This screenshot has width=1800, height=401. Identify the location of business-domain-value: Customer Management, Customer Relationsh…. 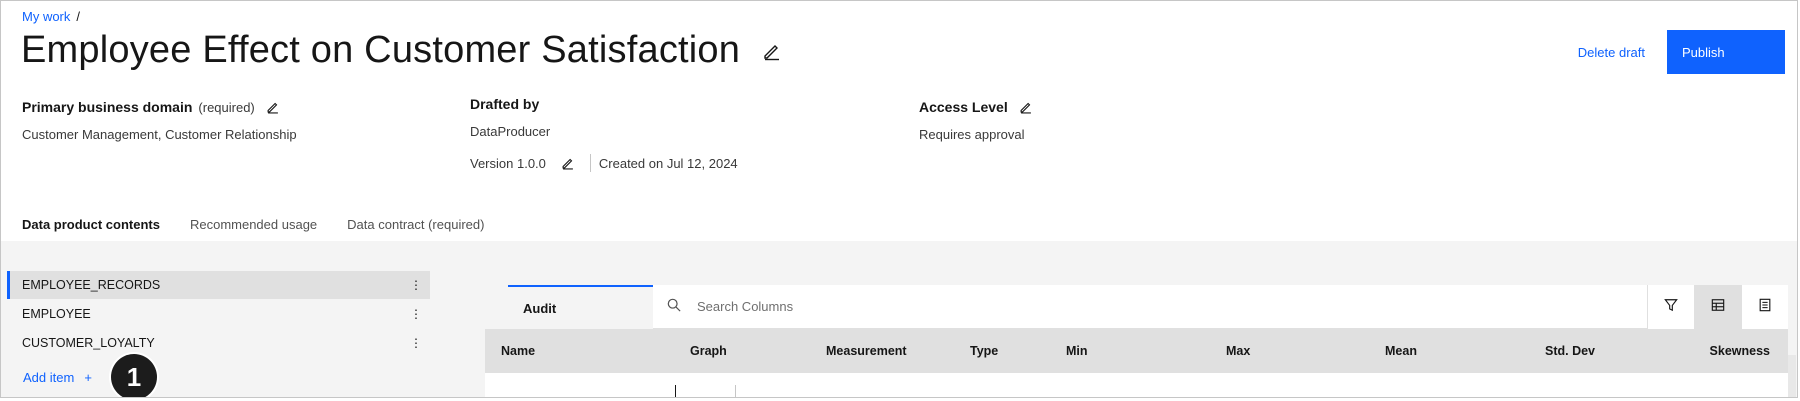
(159, 134).